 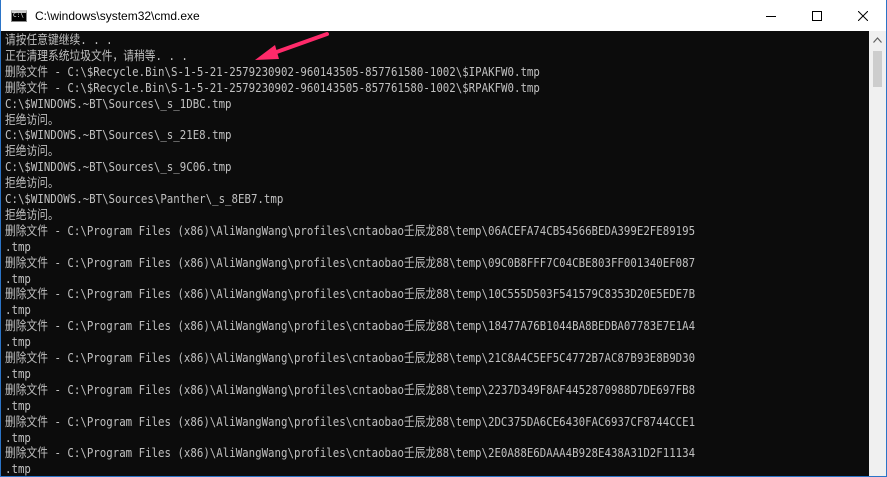 I want to click on window-title: C:\windows\system32\cmd.exe, so click(x=117, y=15).